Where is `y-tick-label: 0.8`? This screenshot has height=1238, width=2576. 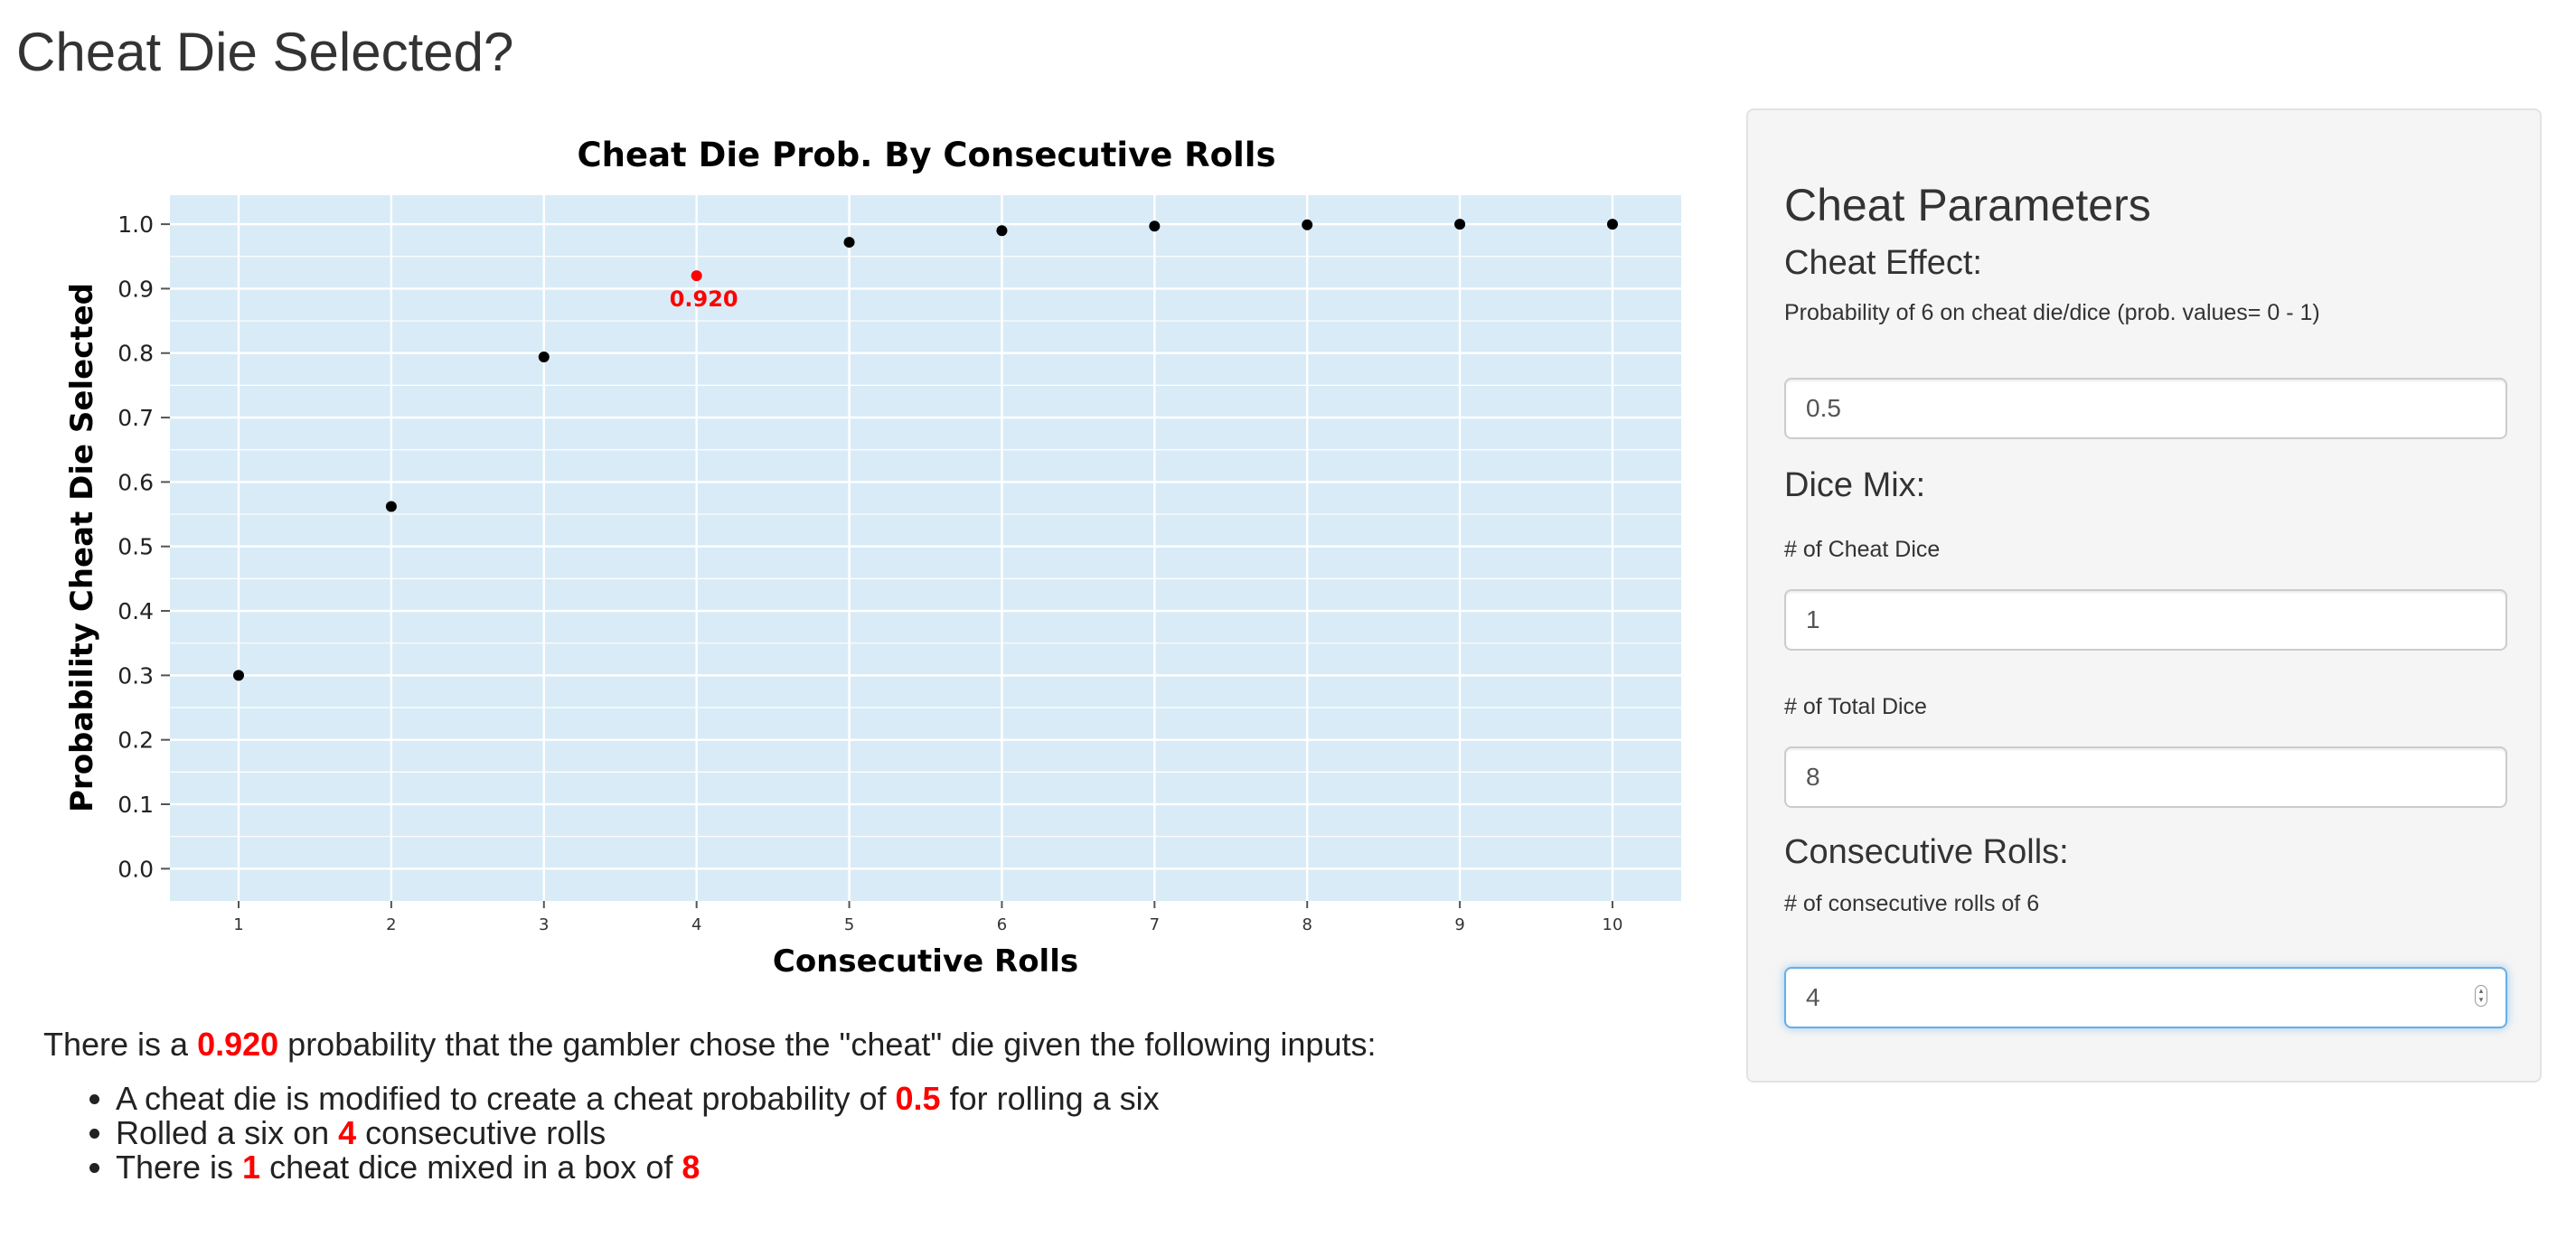 y-tick-label: 0.8 is located at coordinates (136, 354).